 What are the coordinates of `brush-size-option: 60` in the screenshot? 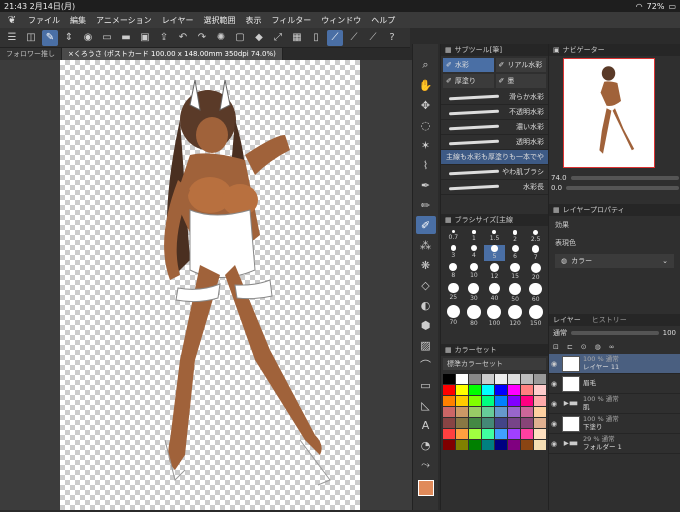 It's located at (535, 292).